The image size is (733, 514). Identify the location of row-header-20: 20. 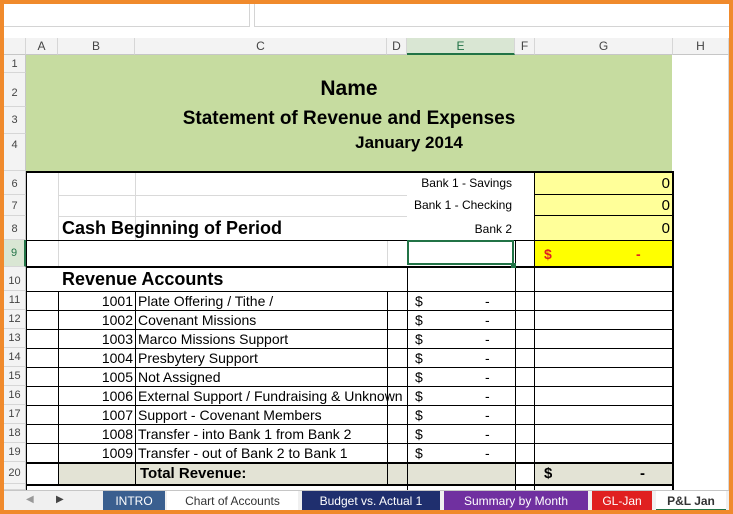
(15, 473).